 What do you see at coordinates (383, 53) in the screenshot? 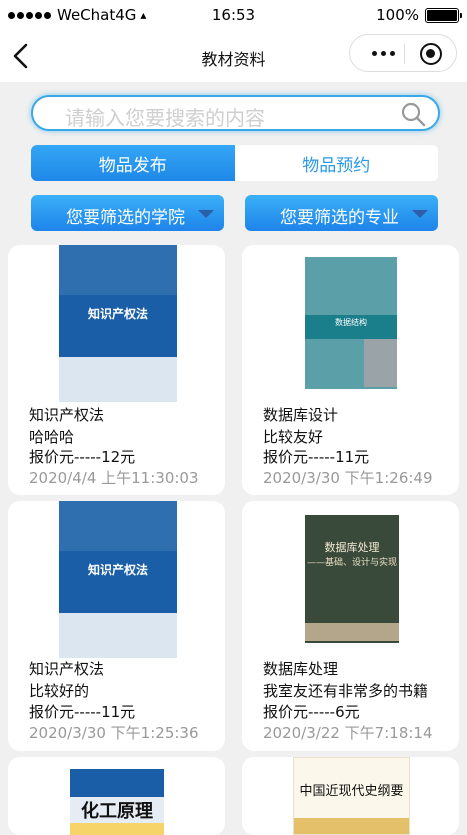
I see `more-options-icon` at bounding box center [383, 53].